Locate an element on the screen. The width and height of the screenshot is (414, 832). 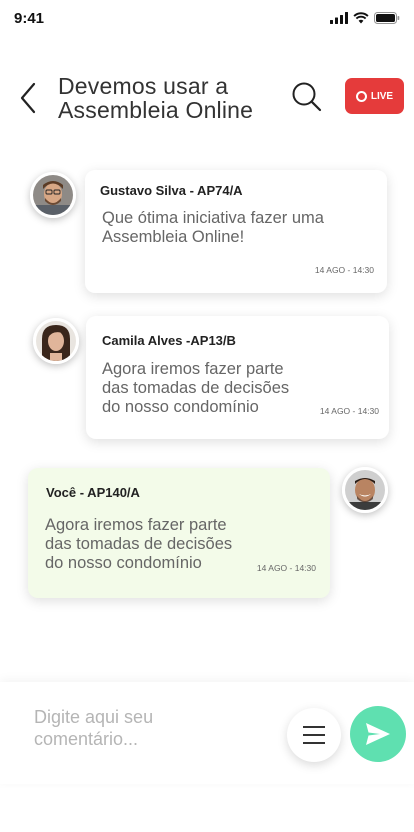
search-icon is located at coordinates (307, 97).